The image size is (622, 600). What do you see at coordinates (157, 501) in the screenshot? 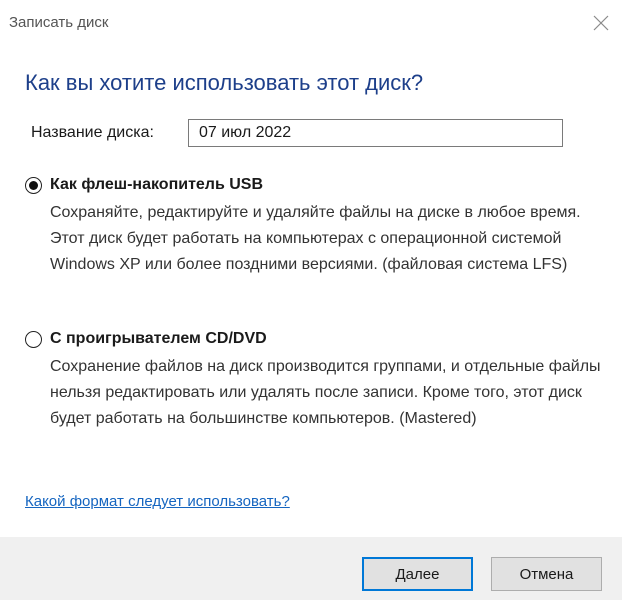
I see `format-help-link: Какой формат следует использовать?` at bounding box center [157, 501].